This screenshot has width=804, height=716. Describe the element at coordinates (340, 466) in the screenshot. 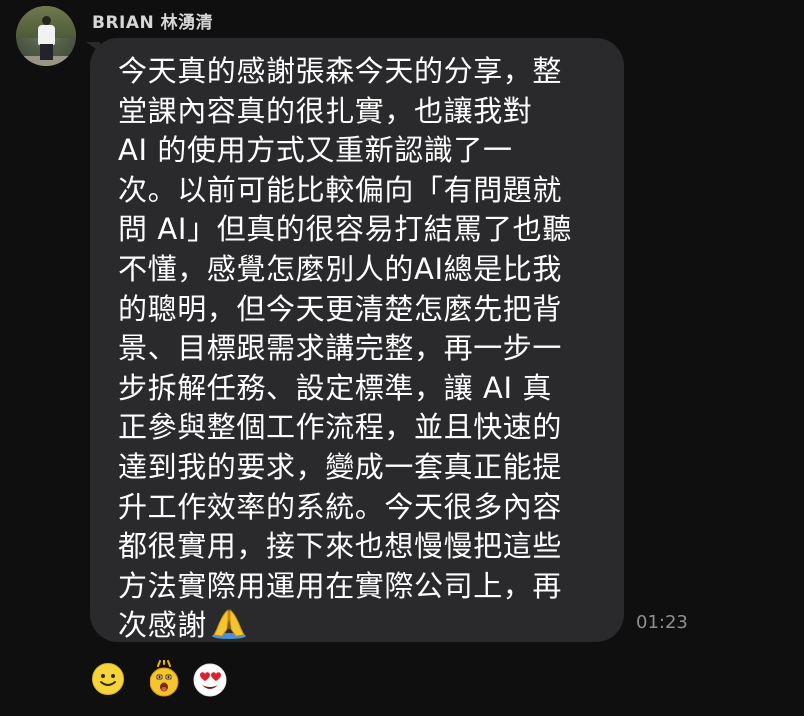

I see `message-line: 達到我的要求，變成一套真正能提` at that location.